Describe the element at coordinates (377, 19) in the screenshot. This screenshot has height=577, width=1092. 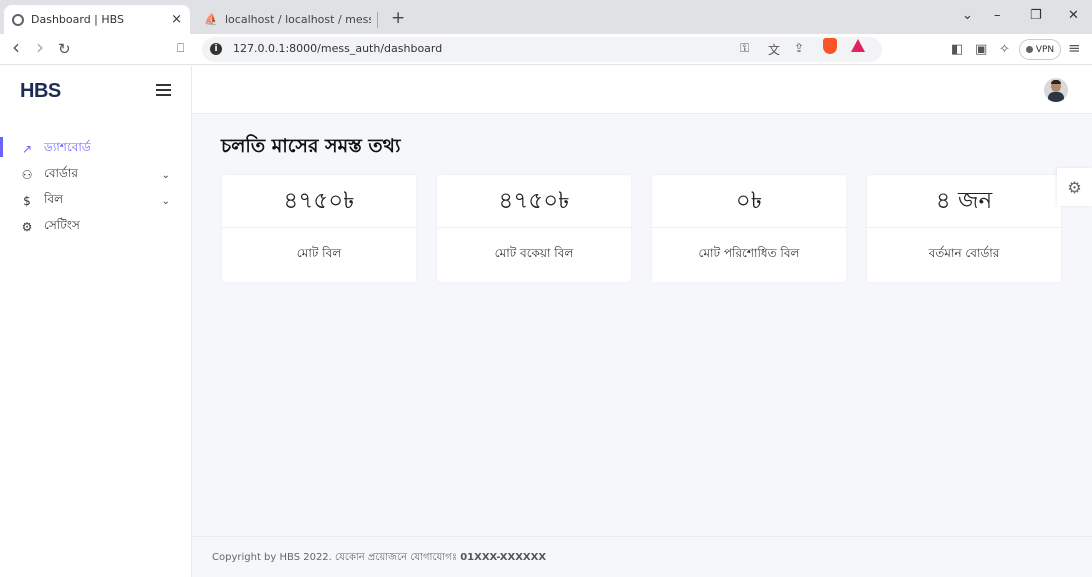
I see `tab-divider` at that location.